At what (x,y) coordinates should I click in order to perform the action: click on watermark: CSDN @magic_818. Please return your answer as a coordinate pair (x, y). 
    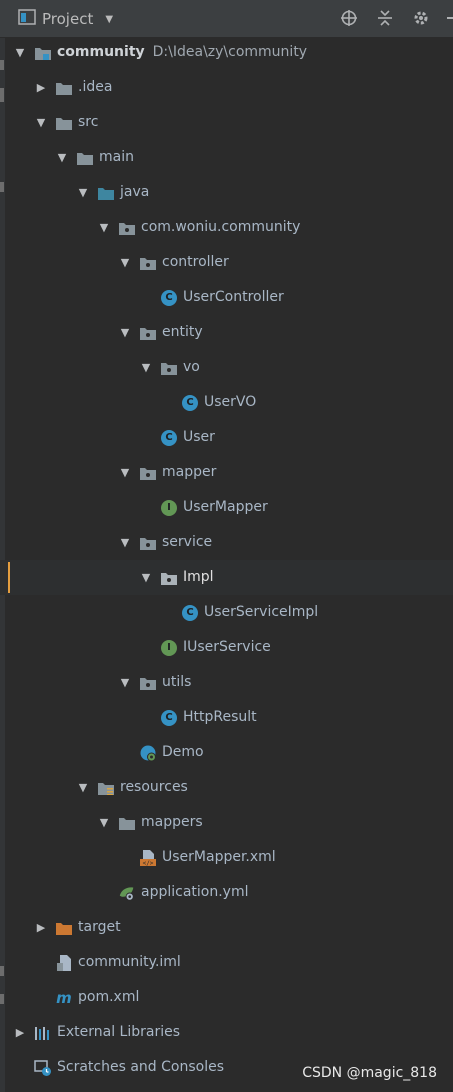
    Looking at the image, I should click on (369, 1073).